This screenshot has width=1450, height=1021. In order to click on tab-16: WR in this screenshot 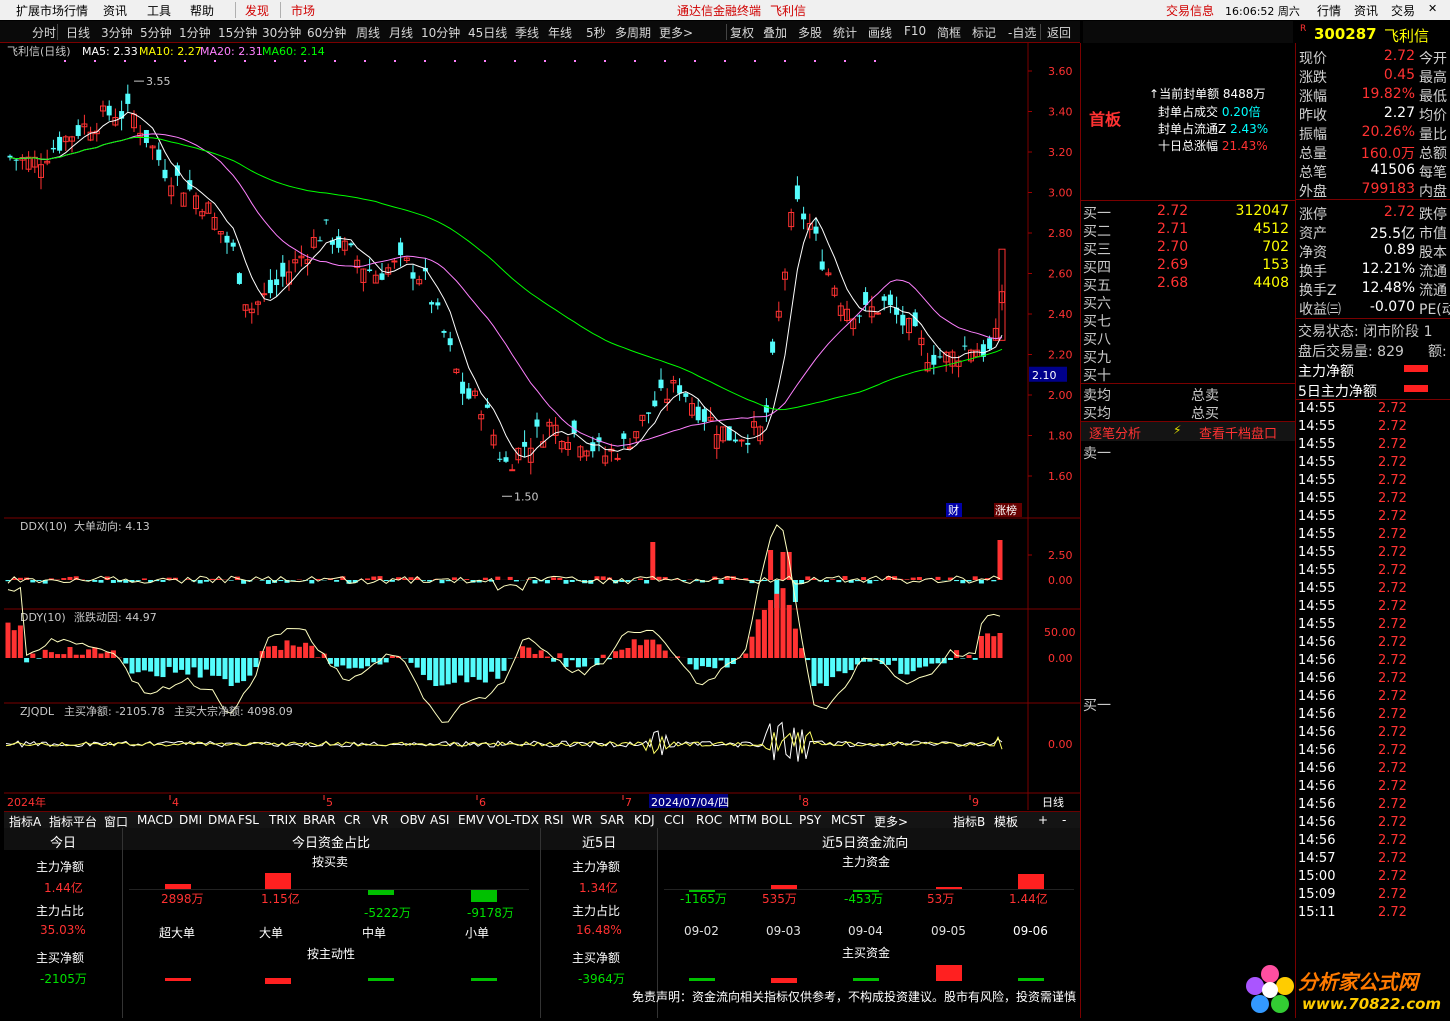, I will do `click(582, 820)`.